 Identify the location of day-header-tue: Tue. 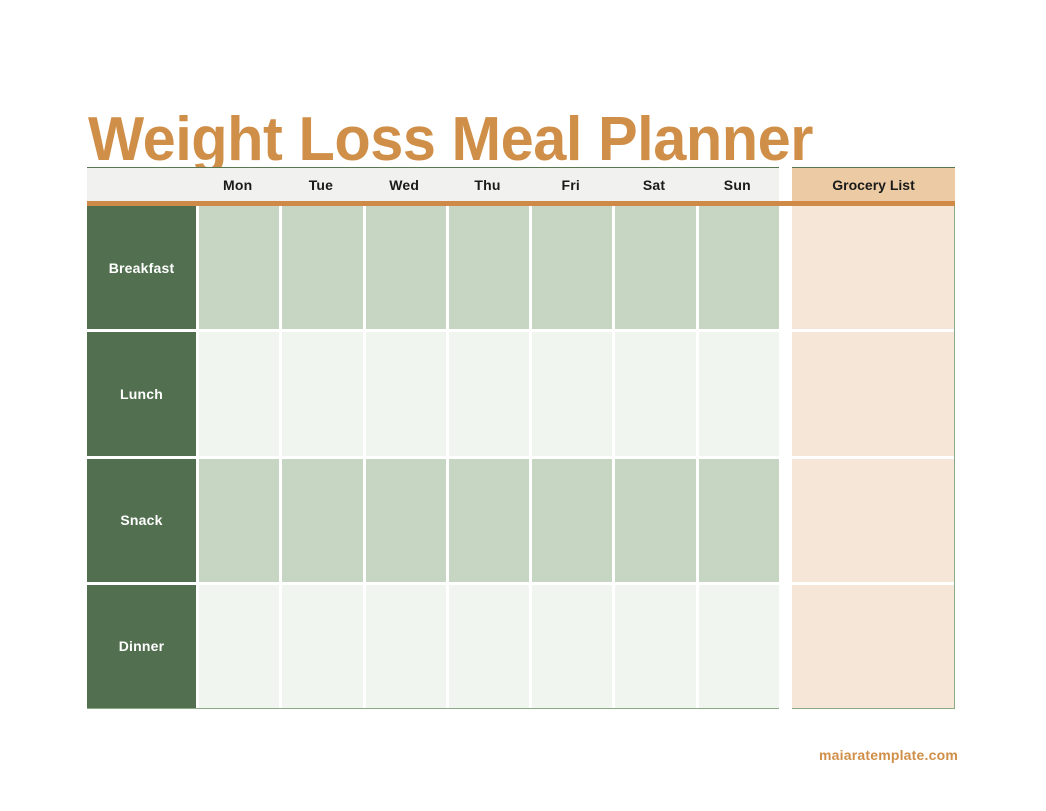
(321, 184).